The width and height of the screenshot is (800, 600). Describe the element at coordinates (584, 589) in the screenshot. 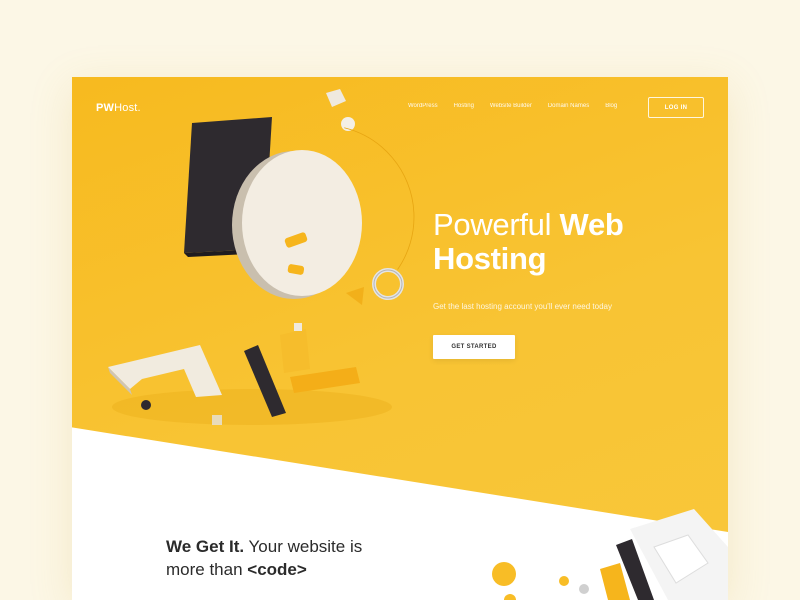

I see `silver-ball-shape` at that location.